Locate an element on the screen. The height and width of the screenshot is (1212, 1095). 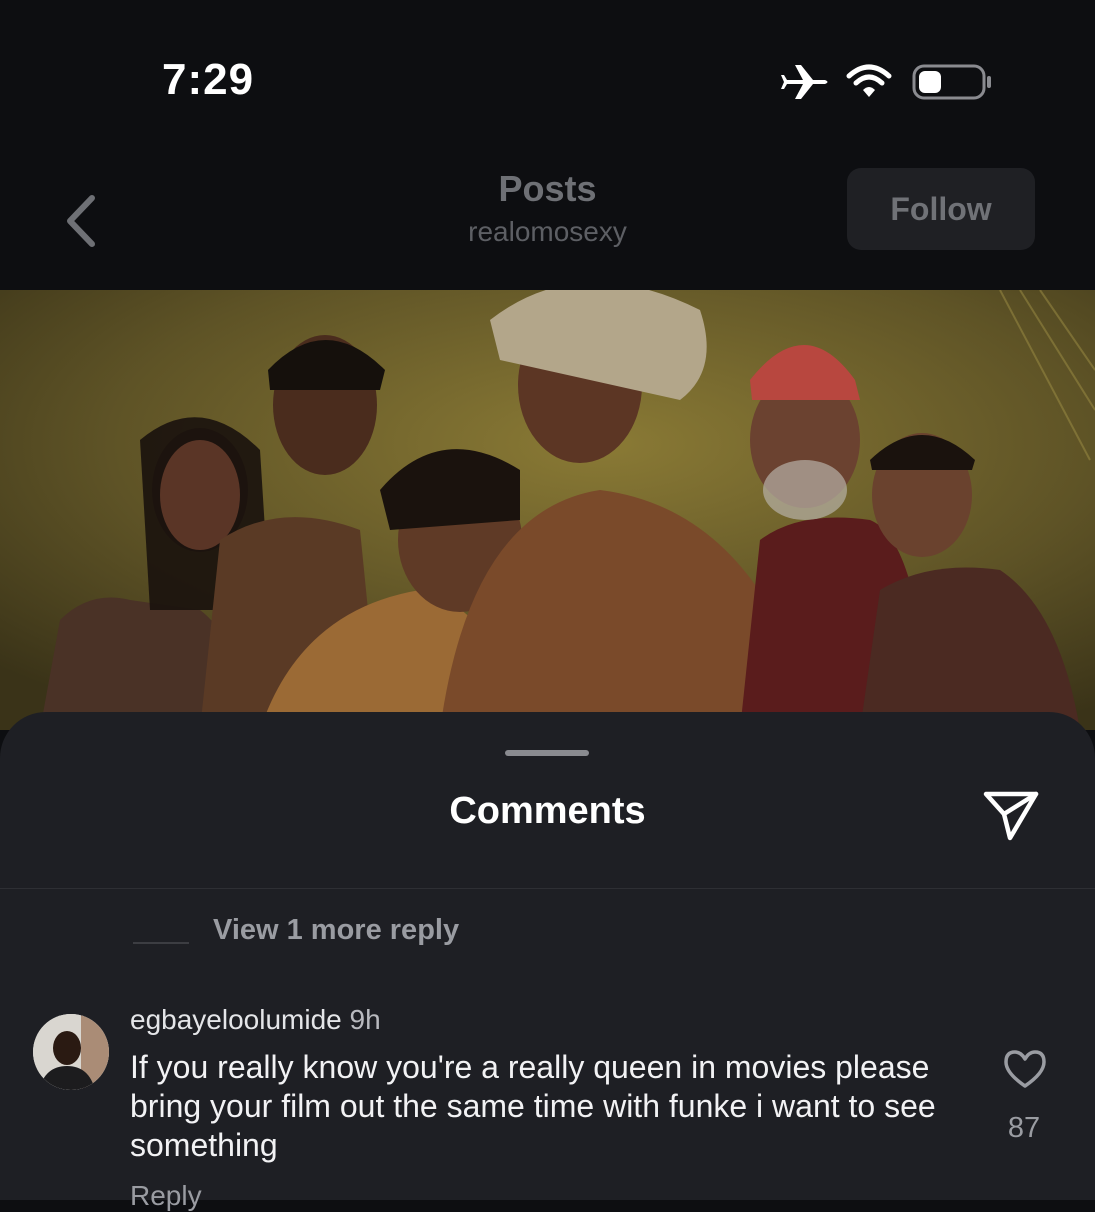
sheet-divider is located at coordinates (547, 888).